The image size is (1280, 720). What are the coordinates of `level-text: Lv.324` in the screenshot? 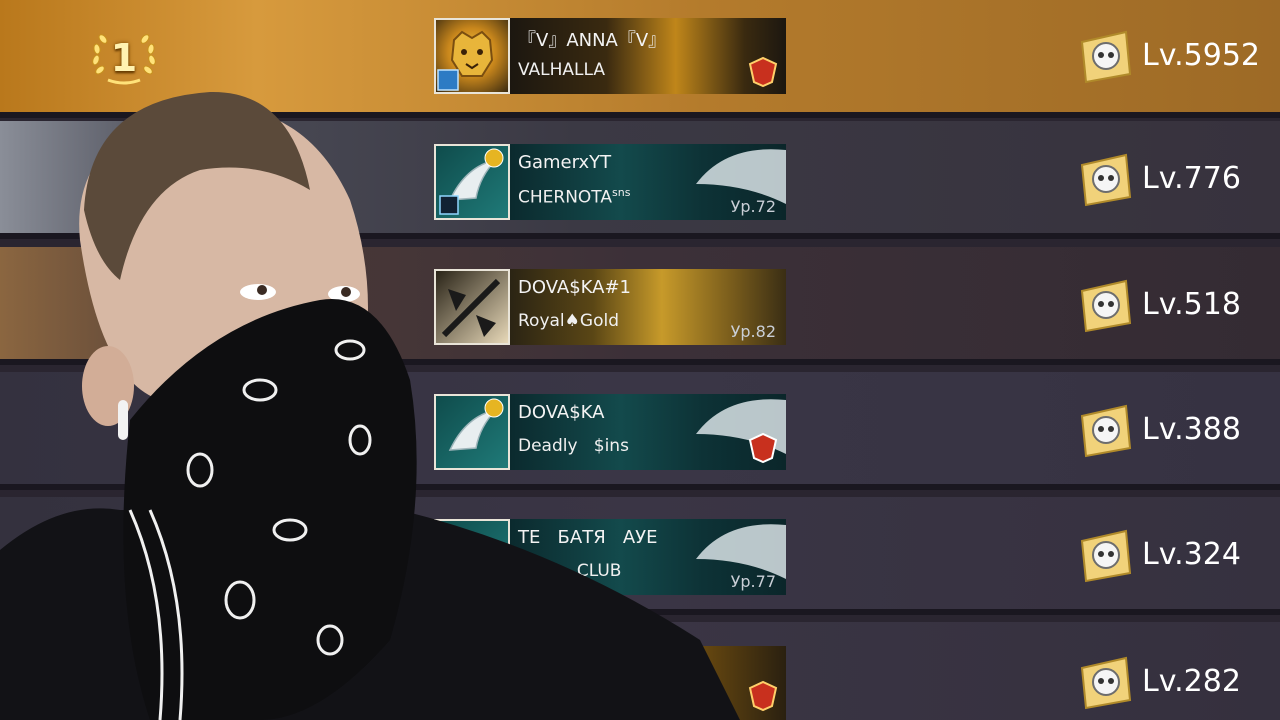 It's located at (1191, 554).